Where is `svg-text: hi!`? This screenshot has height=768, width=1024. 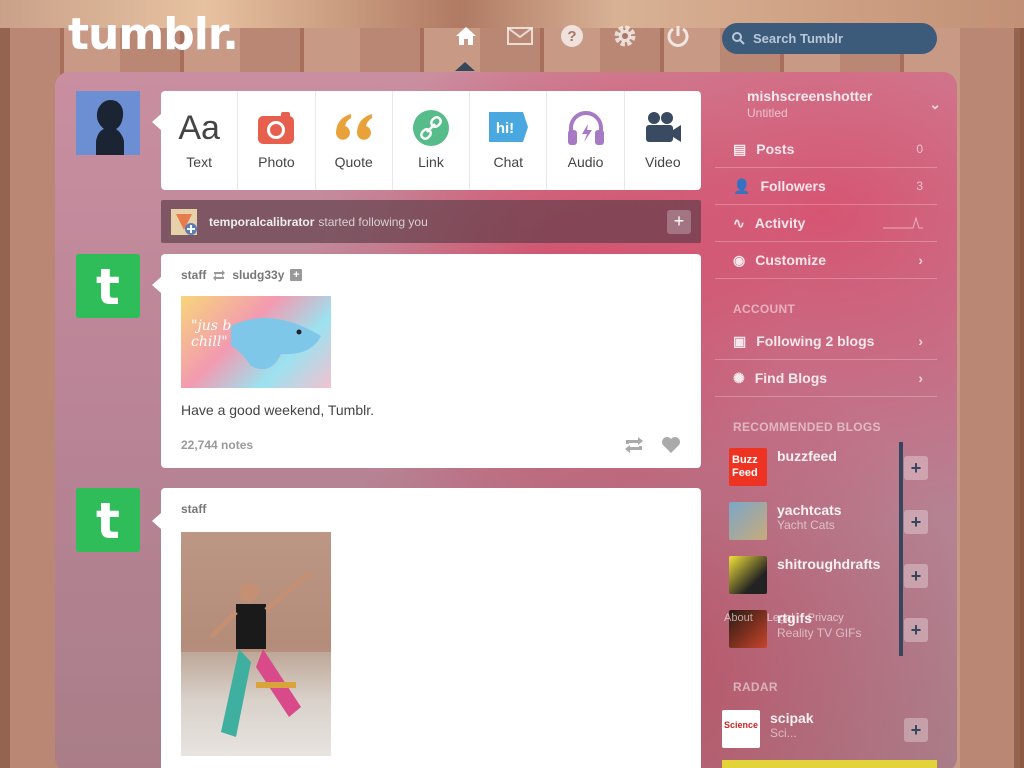
svg-text: hi! is located at coordinates (505, 128).